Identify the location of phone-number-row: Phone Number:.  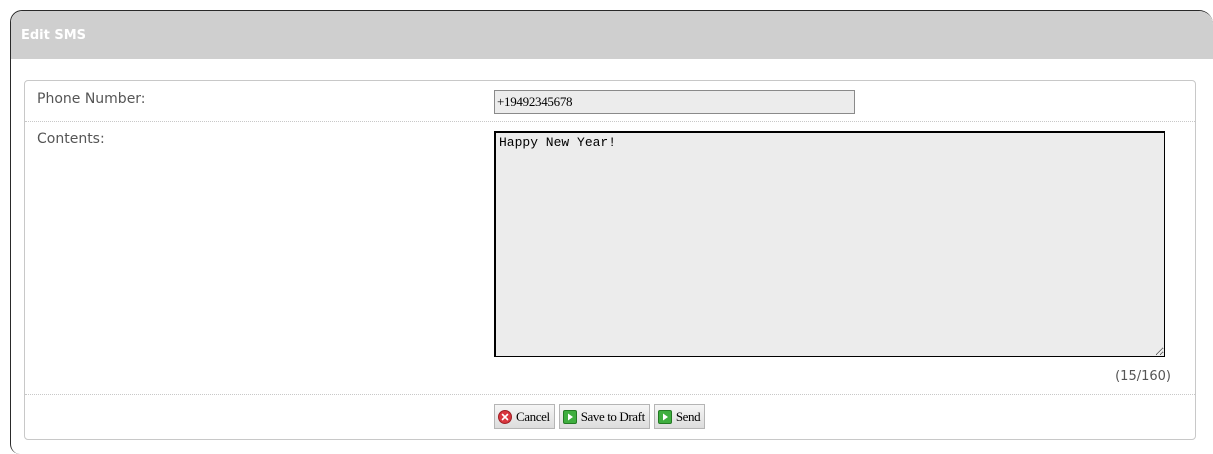
(610, 101).